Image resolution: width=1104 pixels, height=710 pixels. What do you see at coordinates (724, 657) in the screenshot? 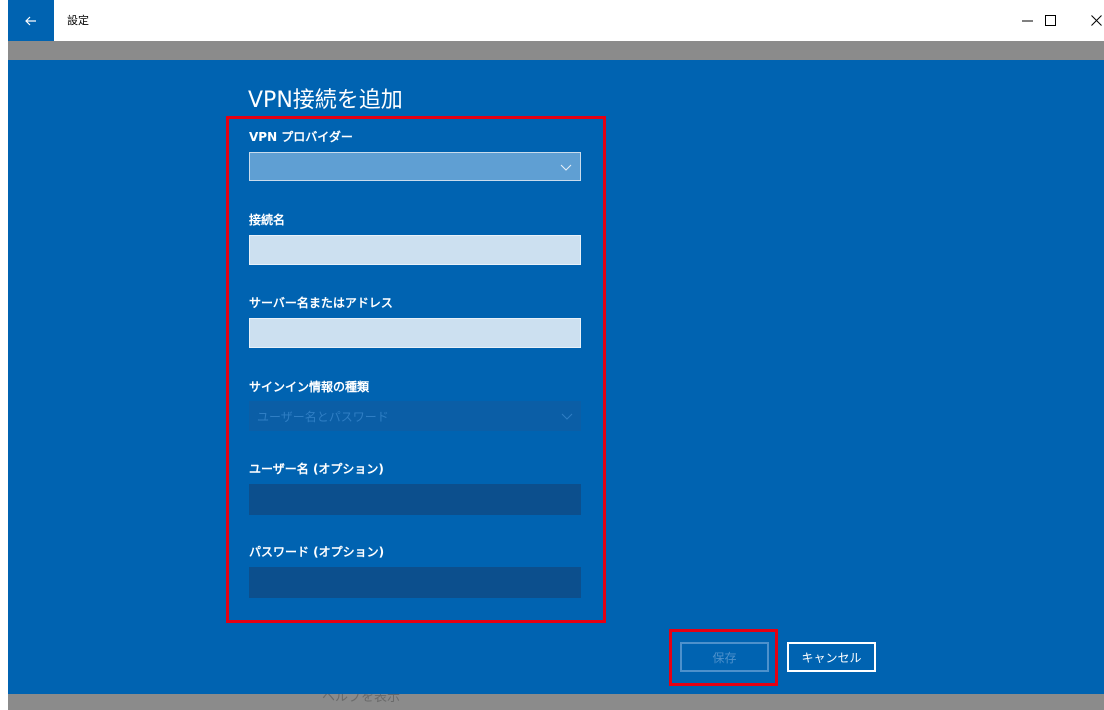
I see `save-button: 保存` at bounding box center [724, 657].